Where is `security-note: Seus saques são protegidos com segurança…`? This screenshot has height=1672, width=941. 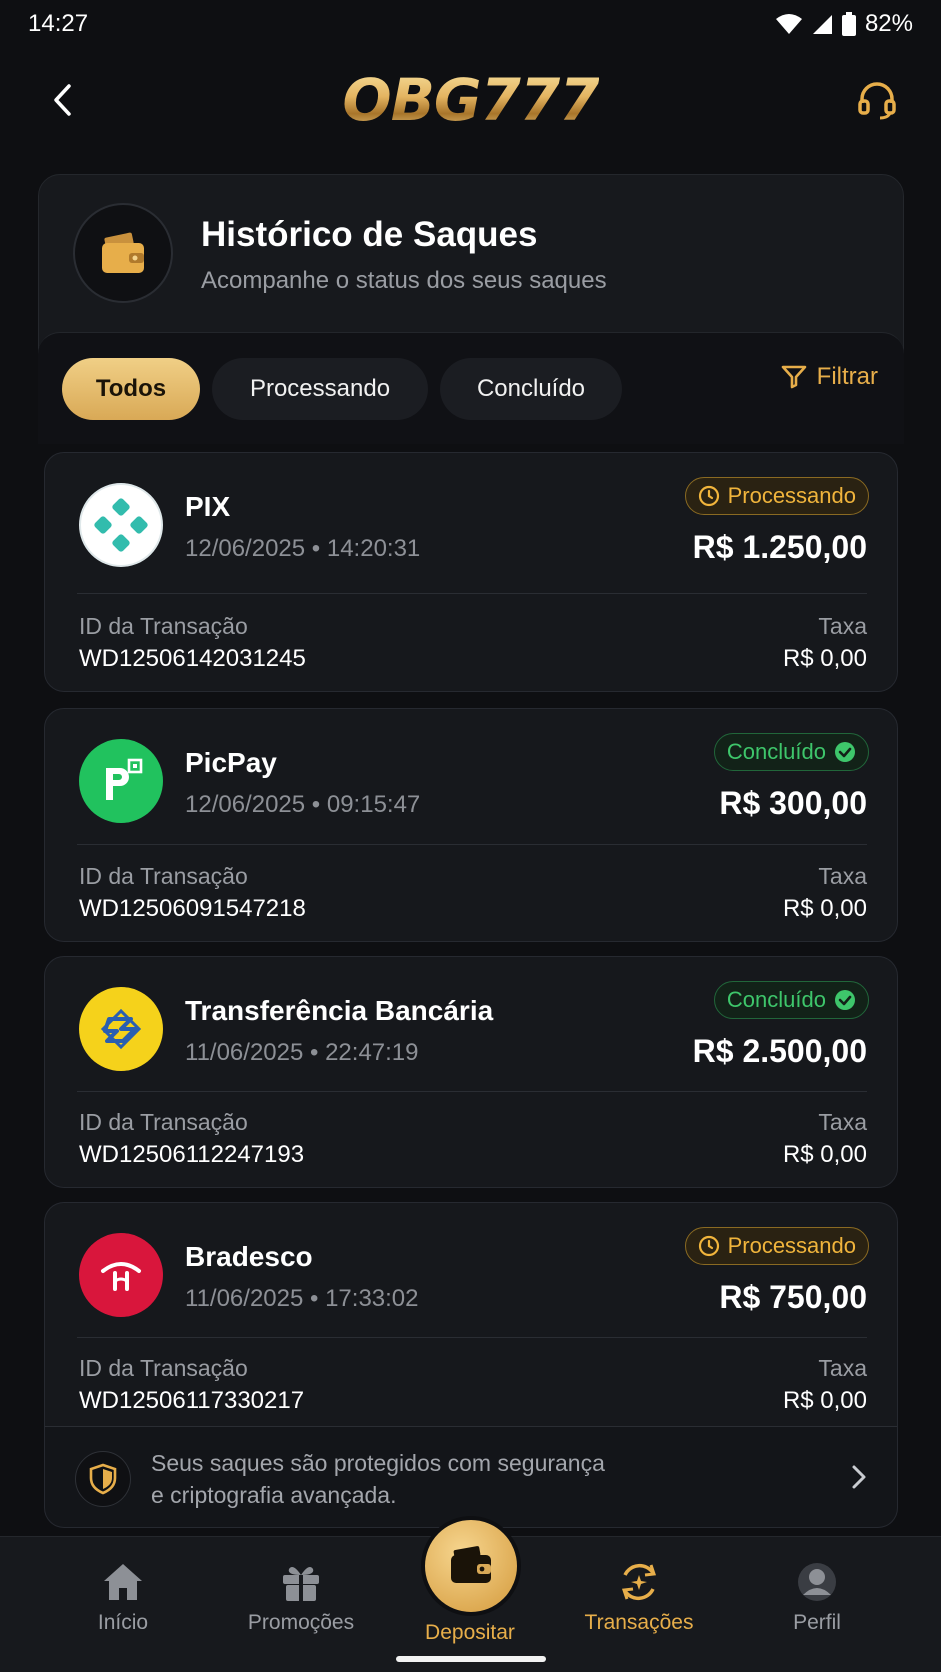 security-note: Seus saques são protegidos com segurança… is located at coordinates (471, 1477).